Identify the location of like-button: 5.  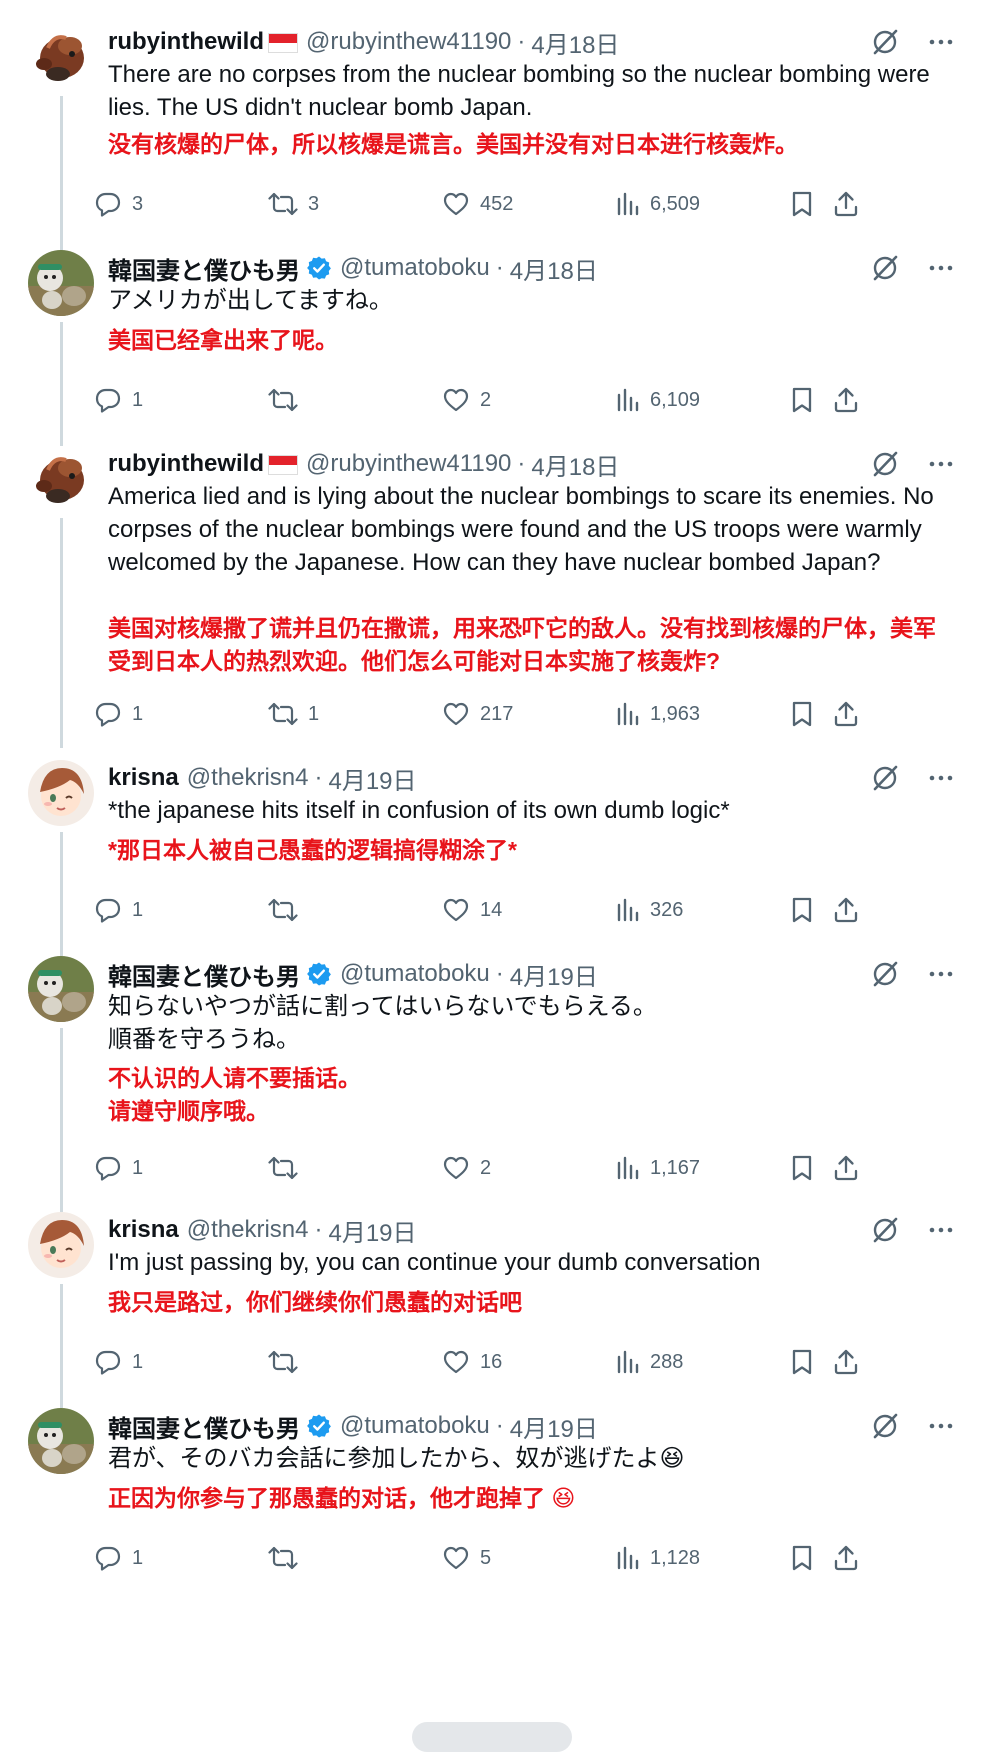
(466, 1558).